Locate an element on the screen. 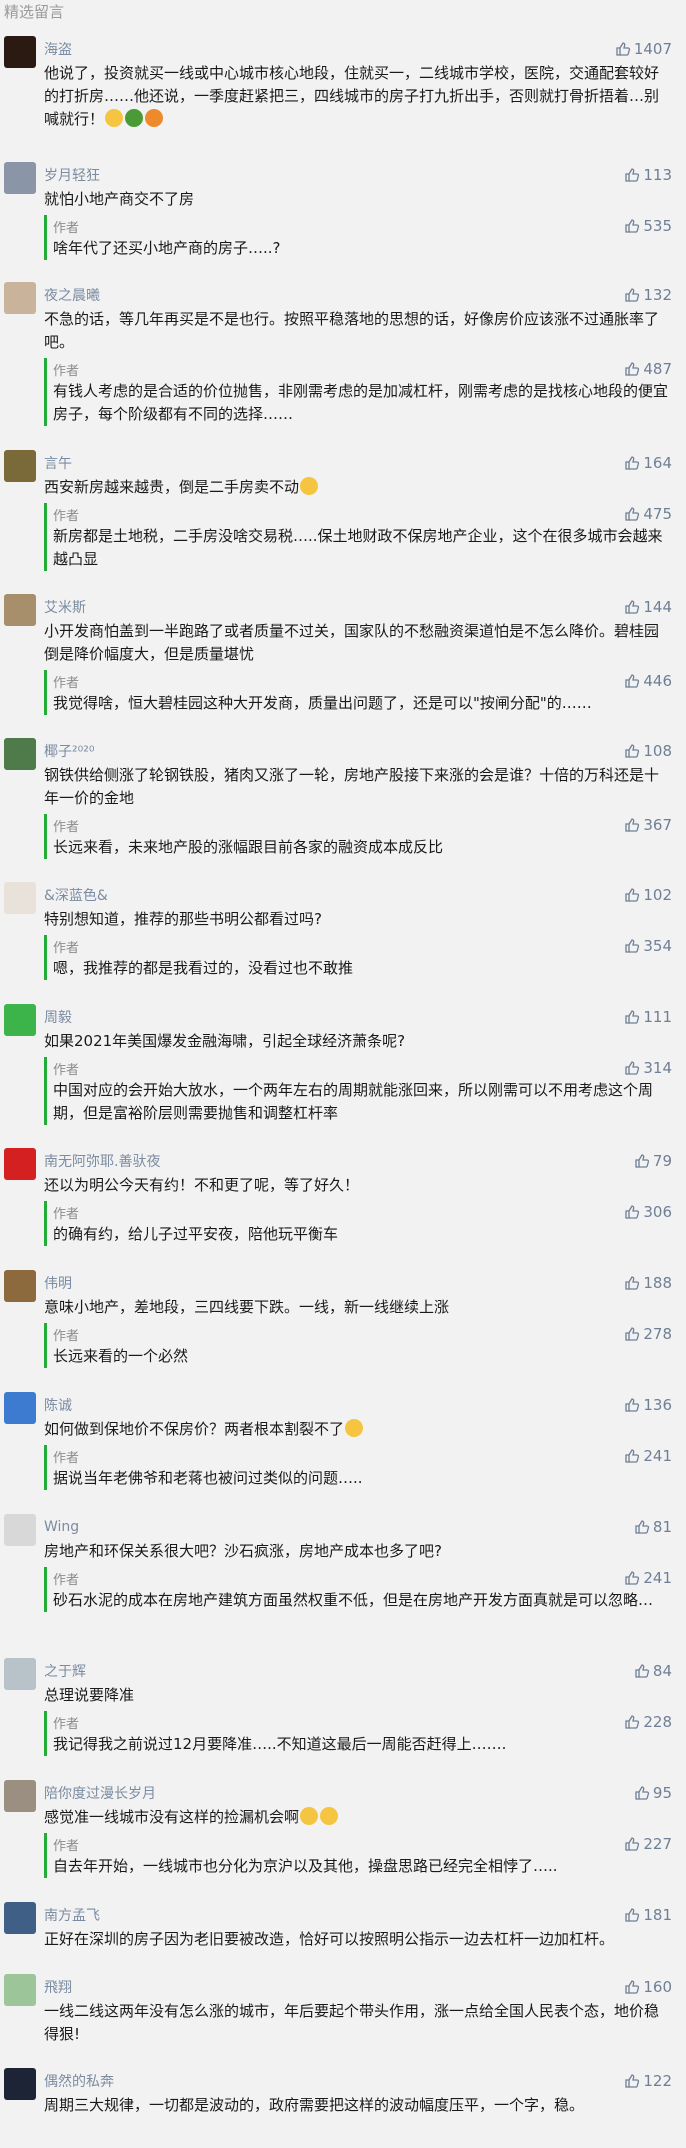 The height and width of the screenshot is (2148, 686). like-count: 241 is located at coordinates (657, 1578).